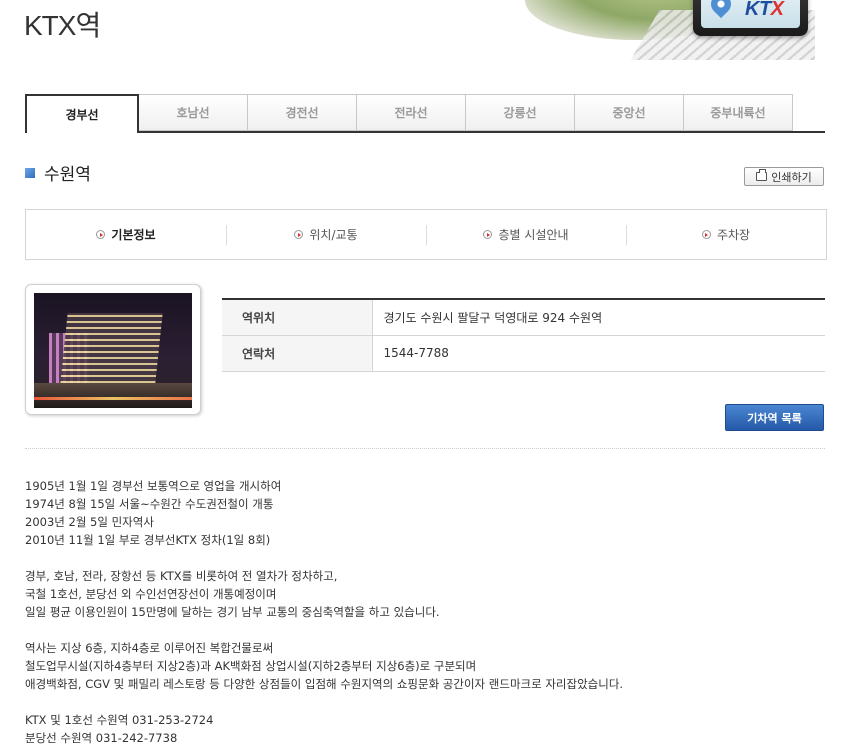 The image size is (854, 753). What do you see at coordinates (670, 30) in the screenshot?
I see `header-banner: KTX` at bounding box center [670, 30].